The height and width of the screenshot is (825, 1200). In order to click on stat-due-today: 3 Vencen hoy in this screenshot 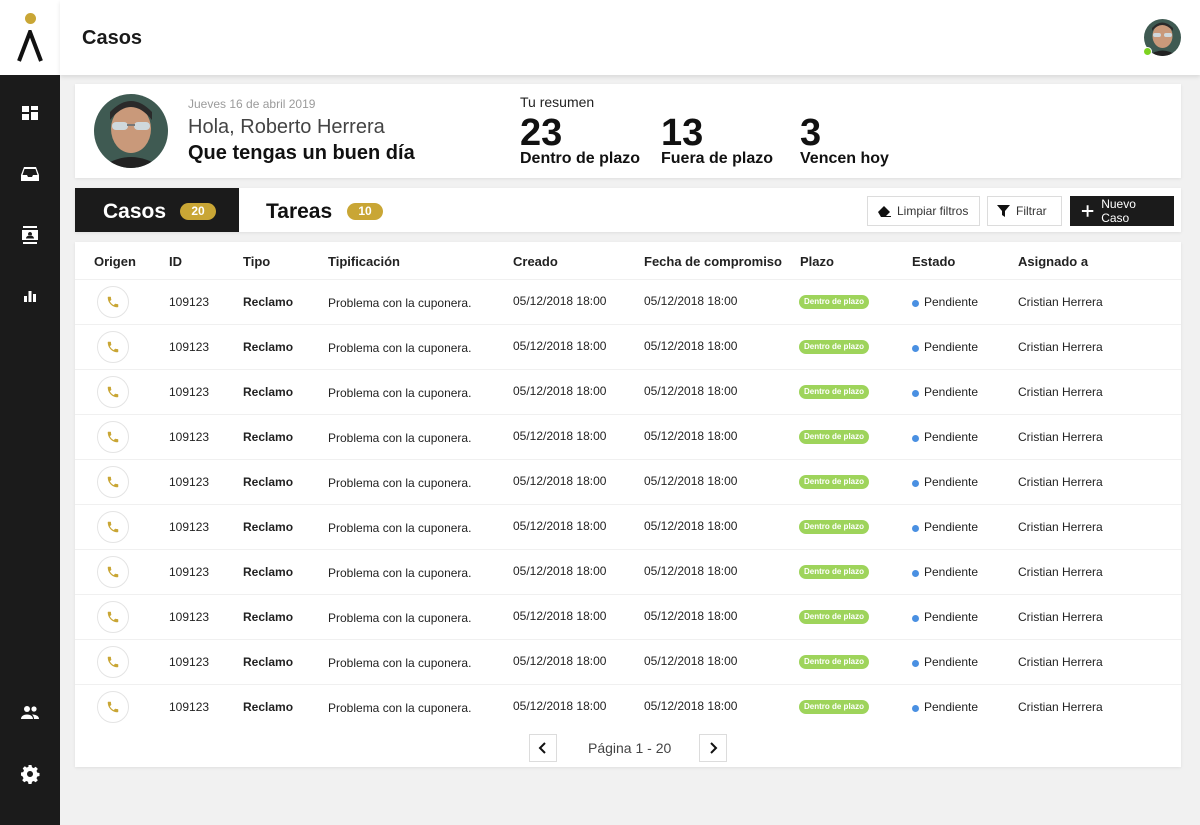, I will do `click(844, 140)`.